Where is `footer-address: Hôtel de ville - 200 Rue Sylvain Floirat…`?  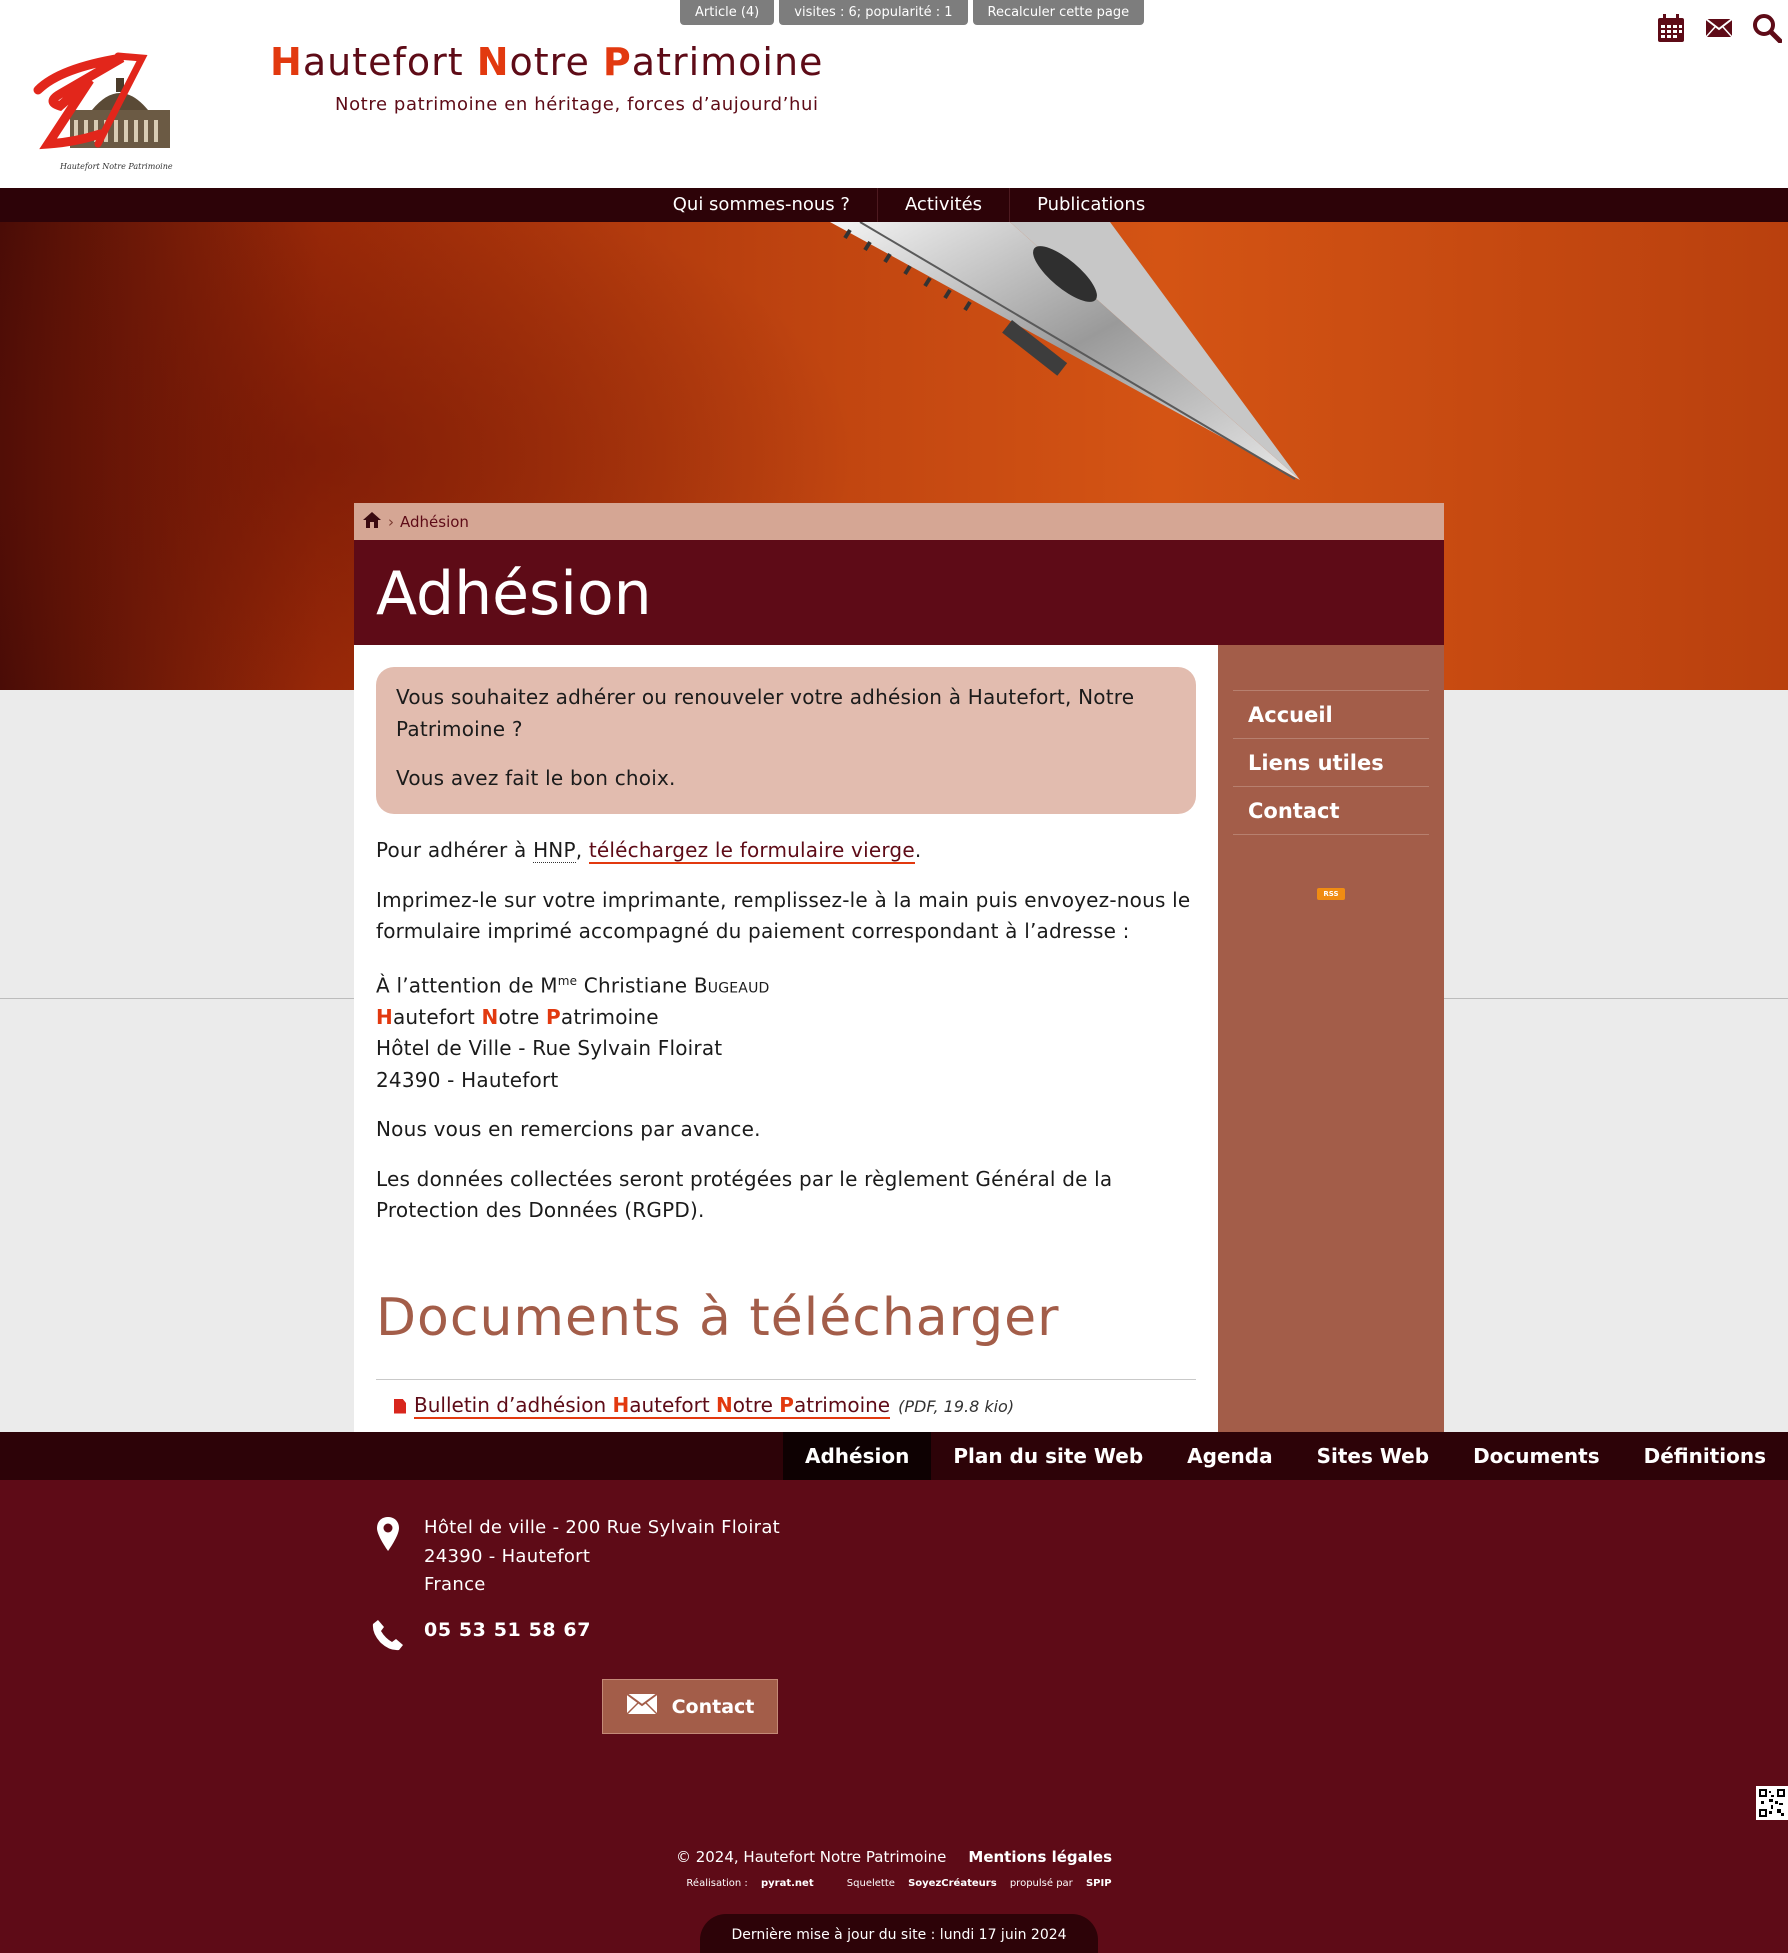
footer-address: Hôtel de ville - 200 Rue Sylvain Floirat… is located at coordinates (602, 1557).